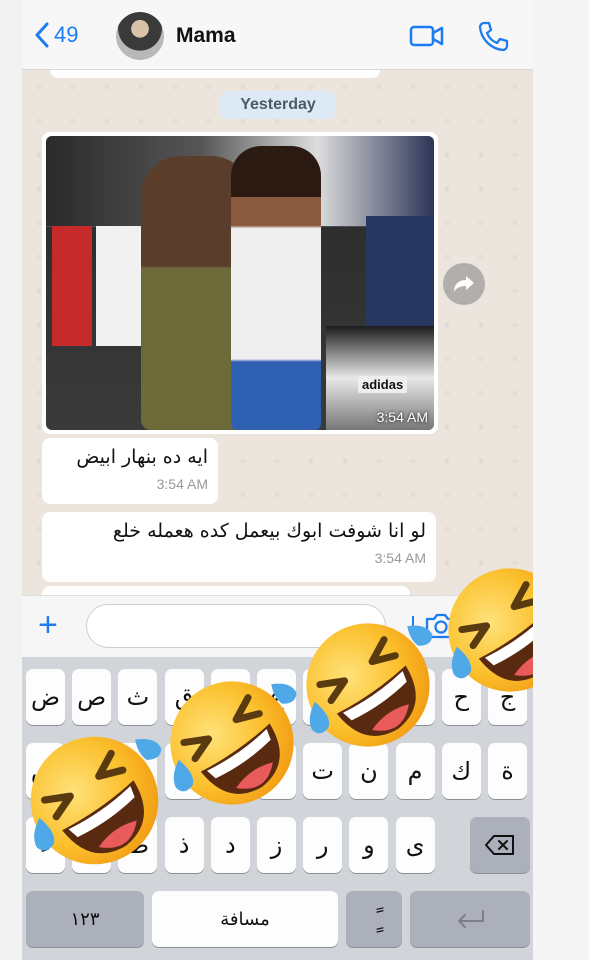 The height and width of the screenshot is (960, 589). I want to click on key-row1-2: ث, so click(138, 697).